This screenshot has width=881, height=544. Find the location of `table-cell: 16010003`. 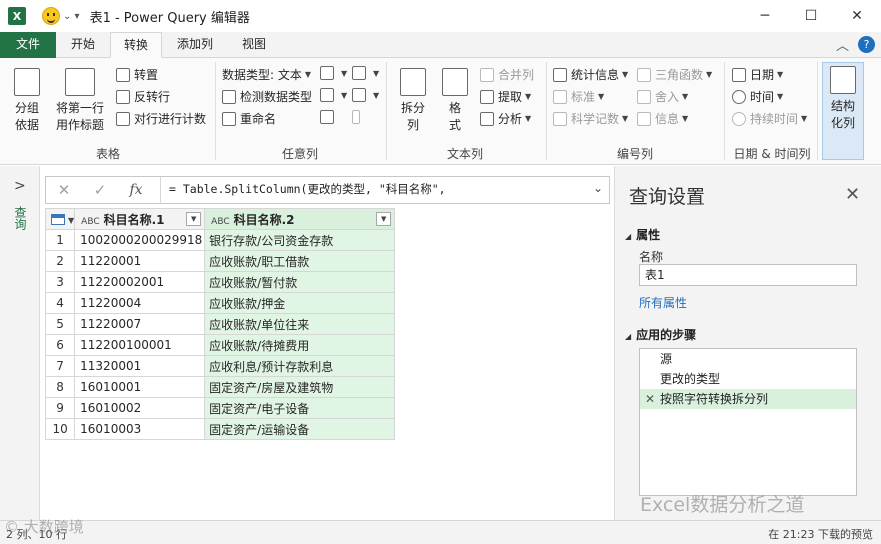

table-cell: 16010003 is located at coordinates (140, 429).